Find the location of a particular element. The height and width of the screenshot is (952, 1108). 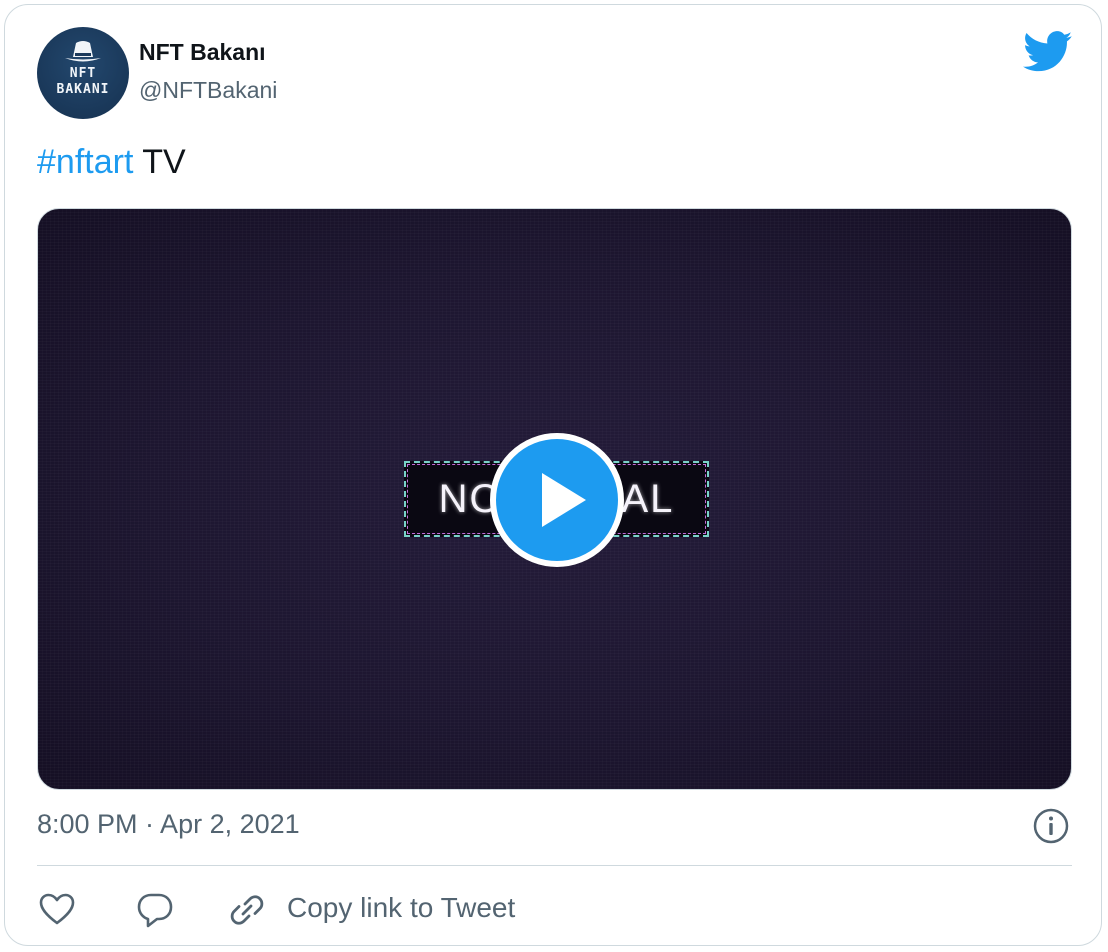

author-handle: @NFTBakani is located at coordinates (208, 90).